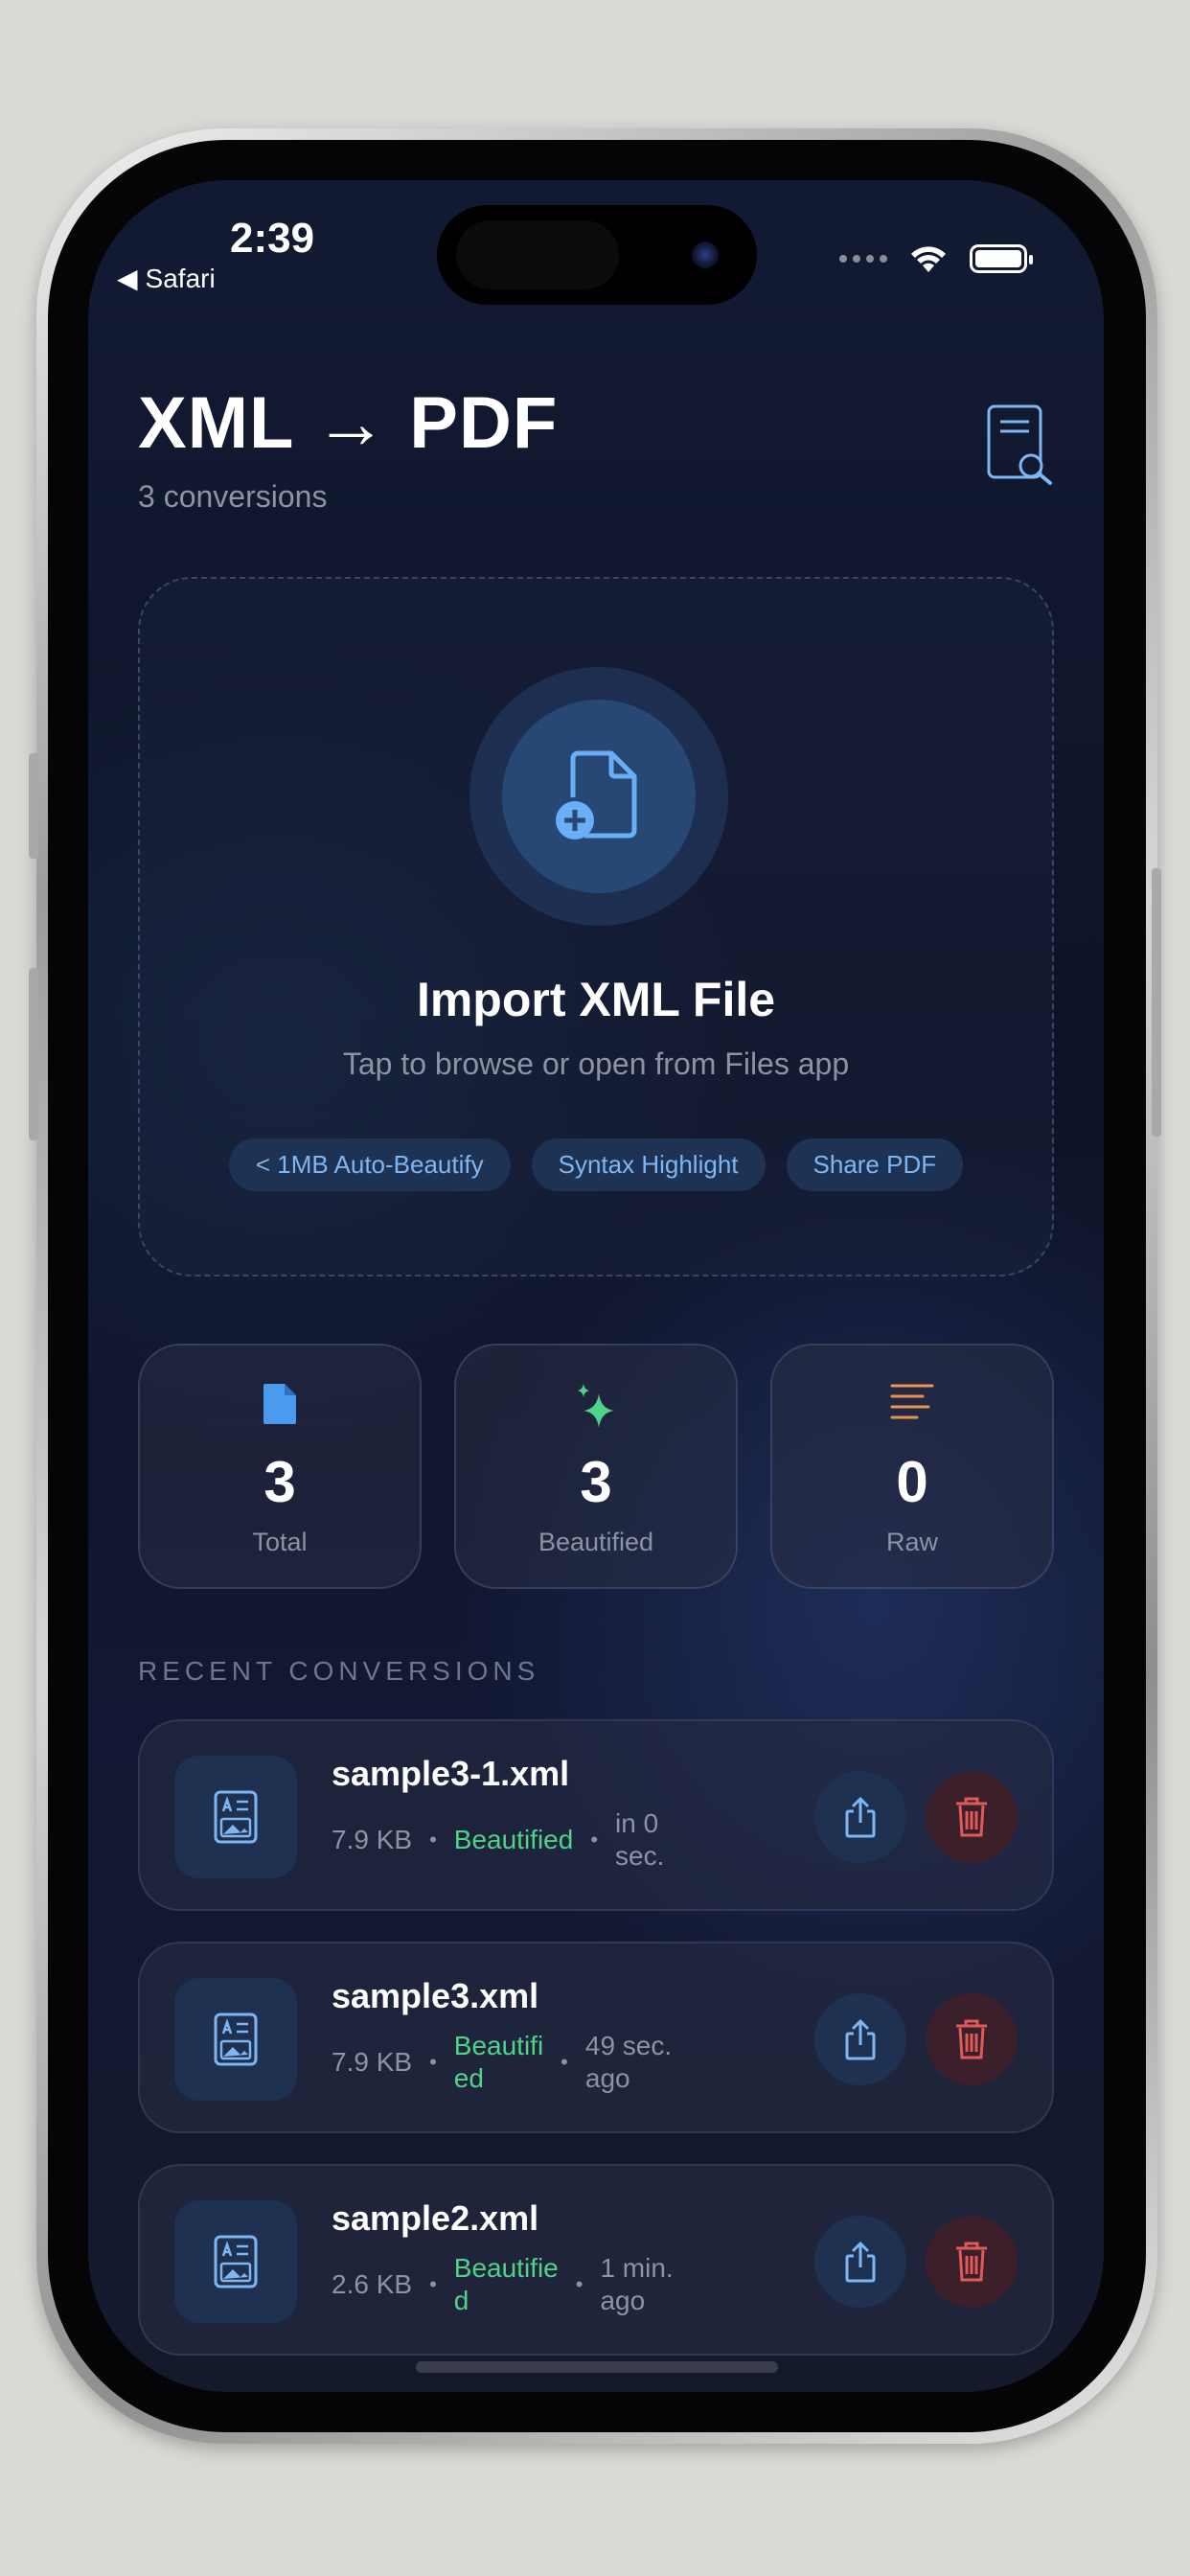  What do you see at coordinates (597, 2367) in the screenshot?
I see `home-indicator` at bounding box center [597, 2367].